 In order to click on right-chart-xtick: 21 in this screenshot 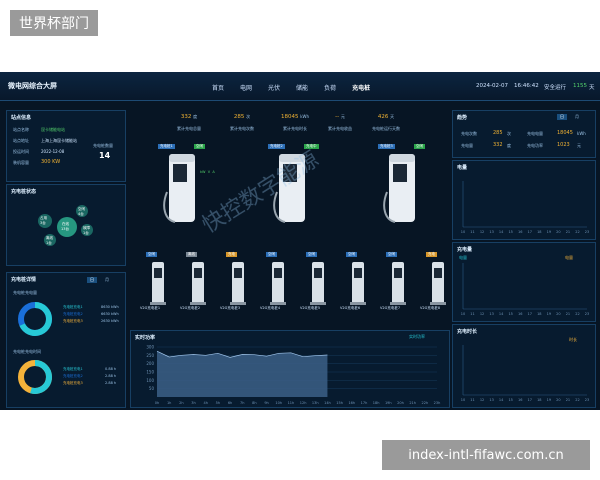, I will do `click(568, 400)`.